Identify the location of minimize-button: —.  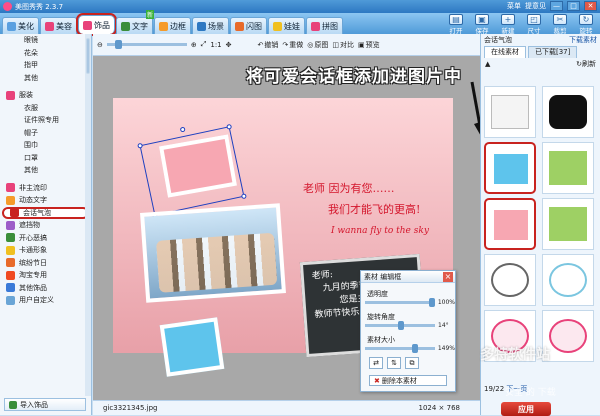
(556, 6).